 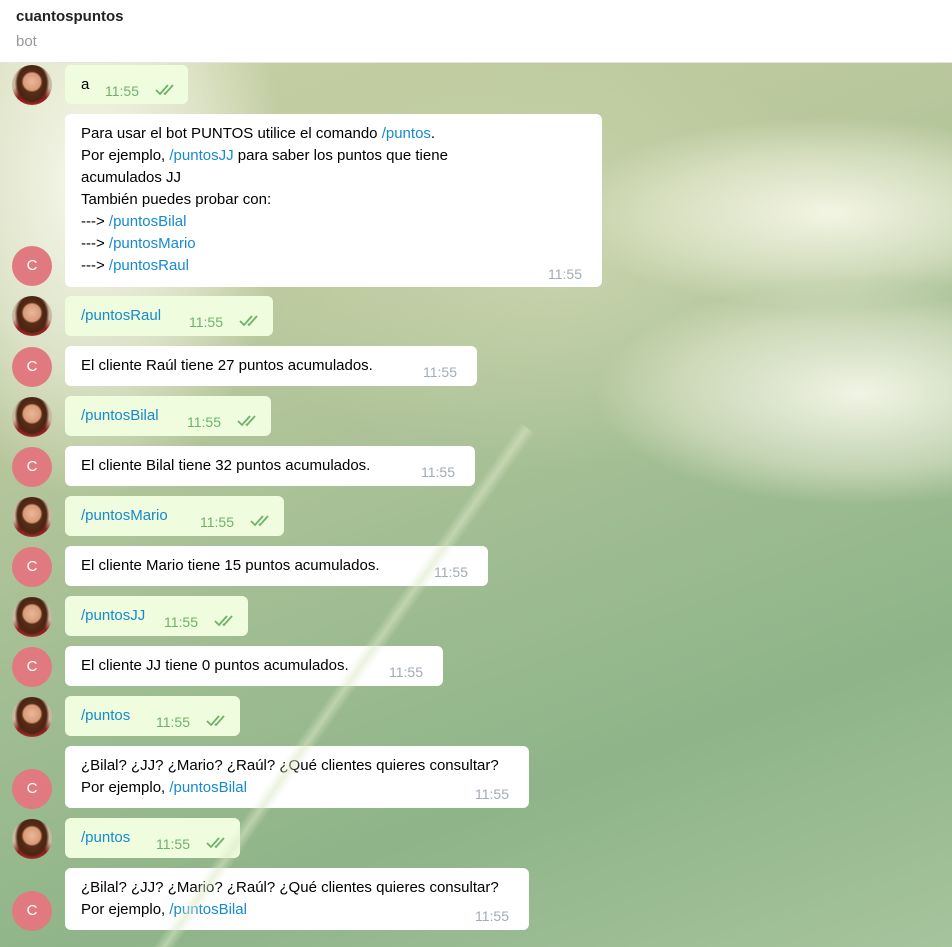 I want to click on outgoing-message: /puntosRaul 11:55, so click(x=169, y=316).